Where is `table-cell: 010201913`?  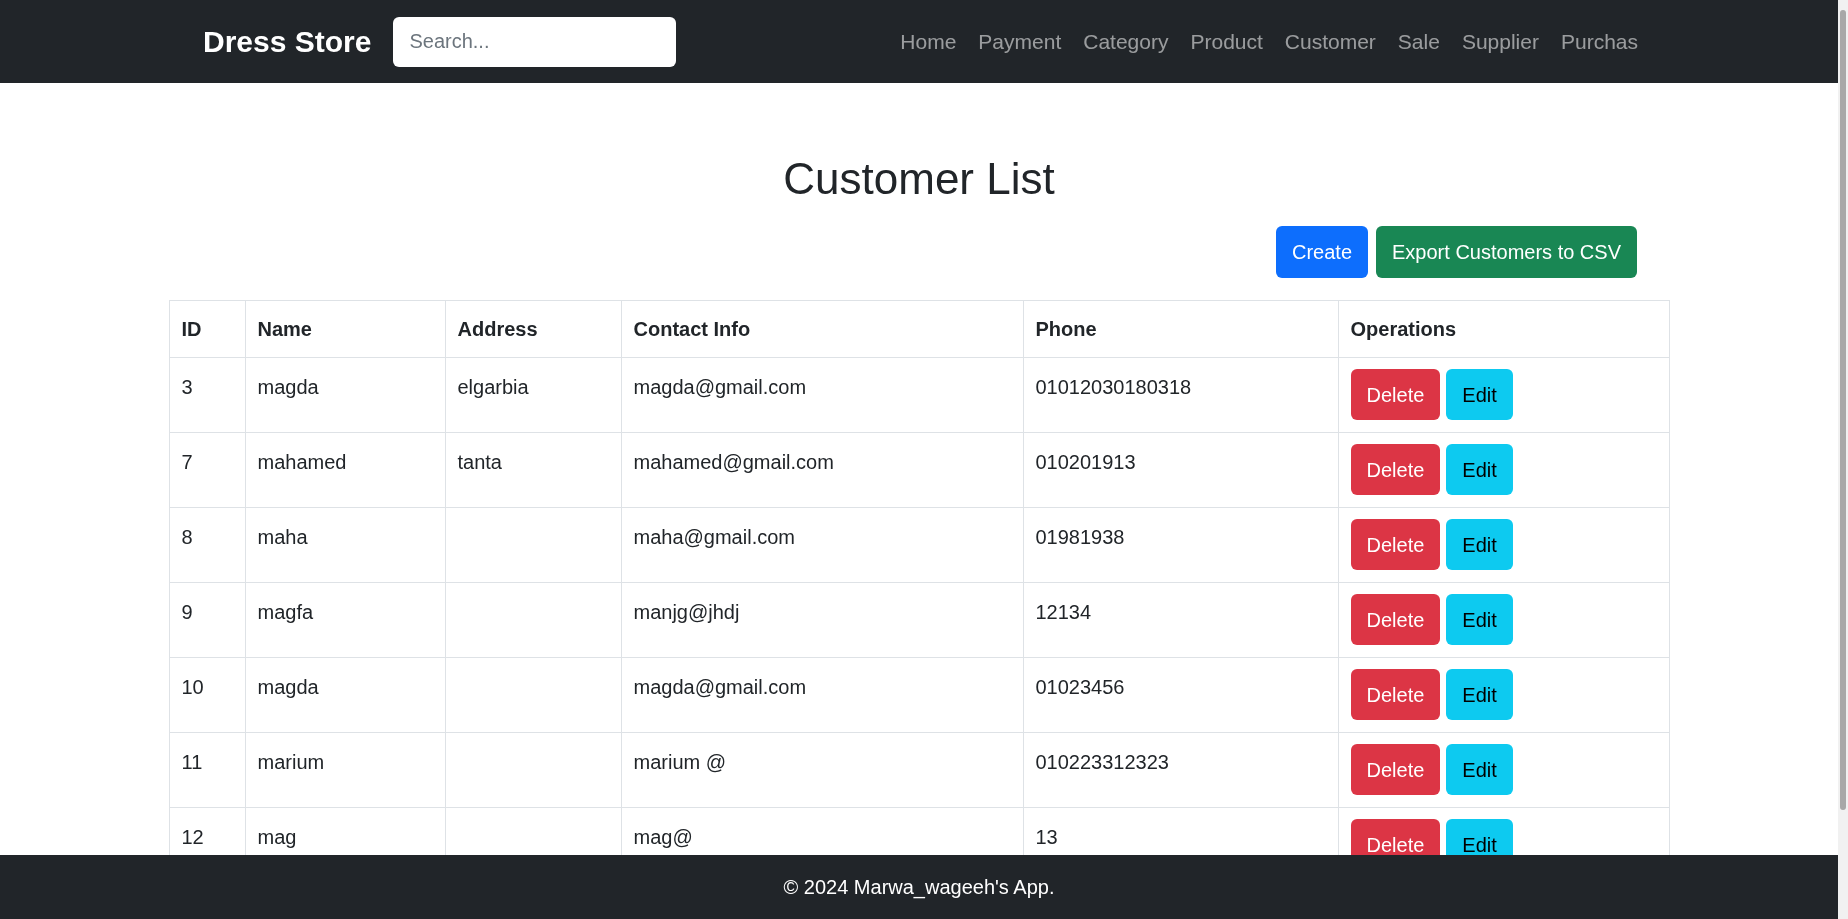 table-cell: 010201913 is located at coordinates (1180, 470).